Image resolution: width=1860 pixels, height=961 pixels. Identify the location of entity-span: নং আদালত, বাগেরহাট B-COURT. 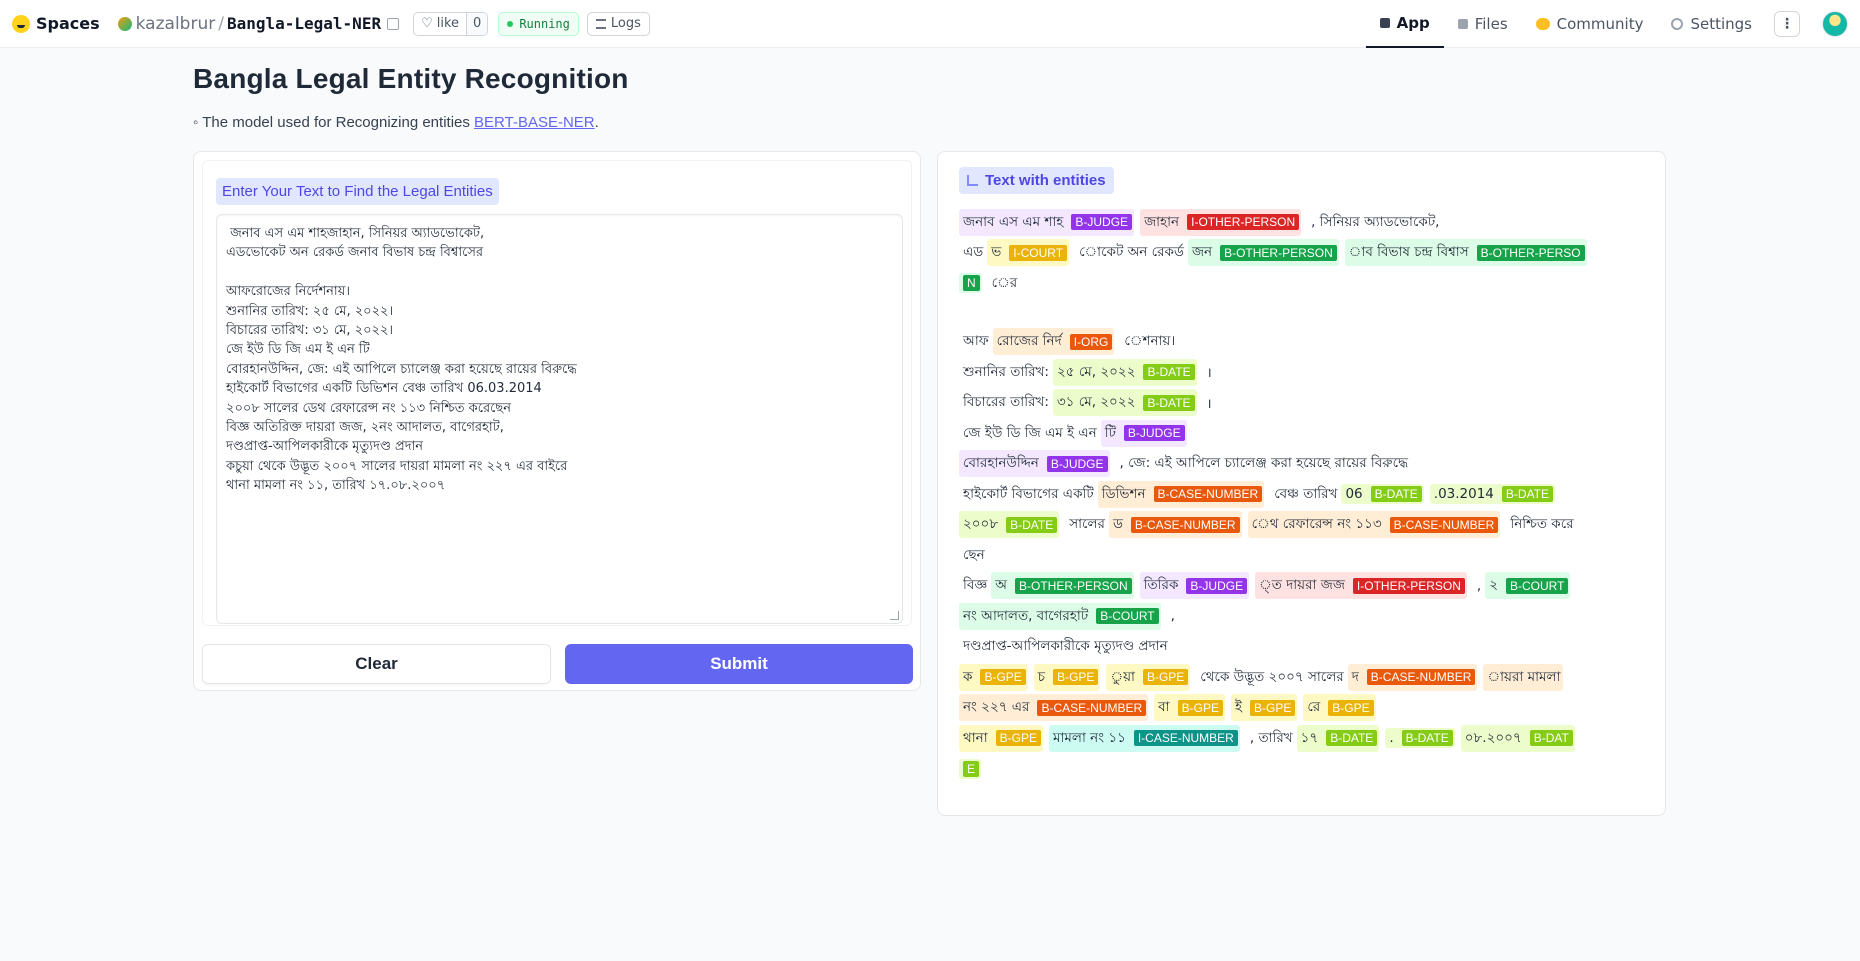
(1060, 616).